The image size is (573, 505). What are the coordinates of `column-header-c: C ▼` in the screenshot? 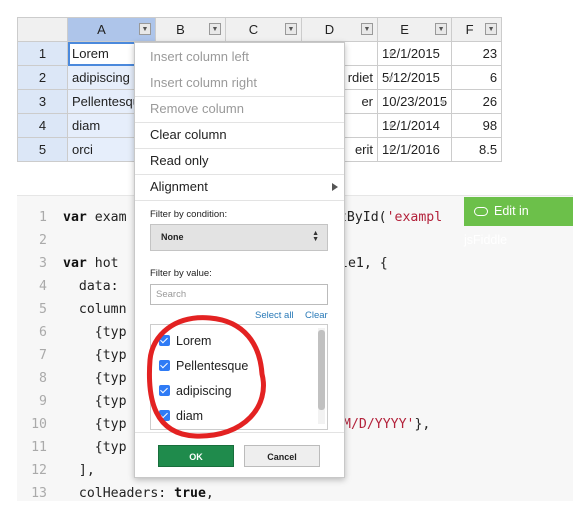 It's located at (263, 29).